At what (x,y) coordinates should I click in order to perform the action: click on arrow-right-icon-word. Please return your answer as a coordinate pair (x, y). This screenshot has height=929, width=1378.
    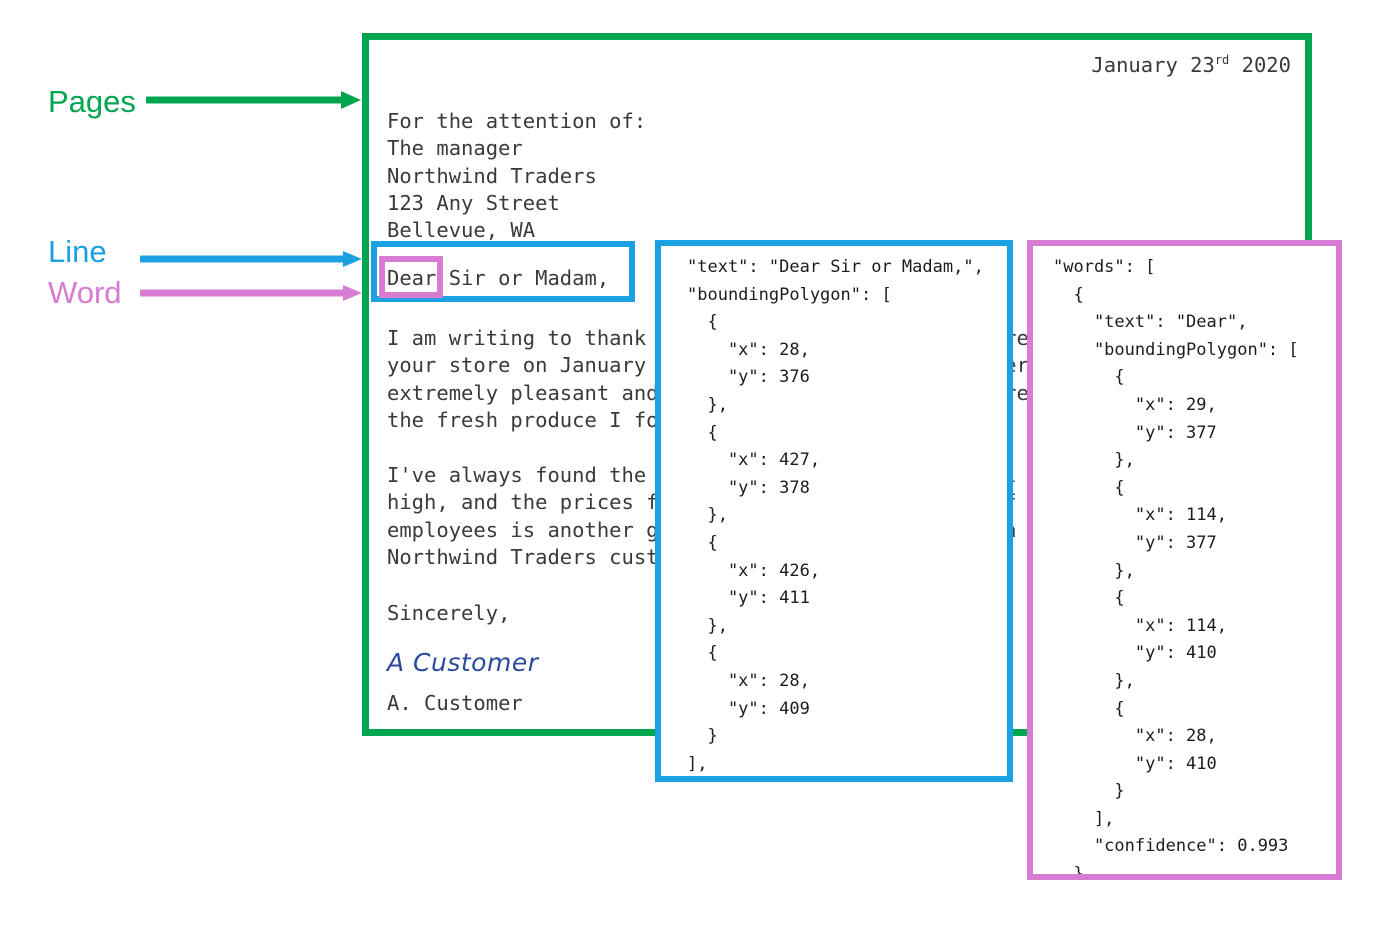
    Looking at the image, I should click on (251, 293).